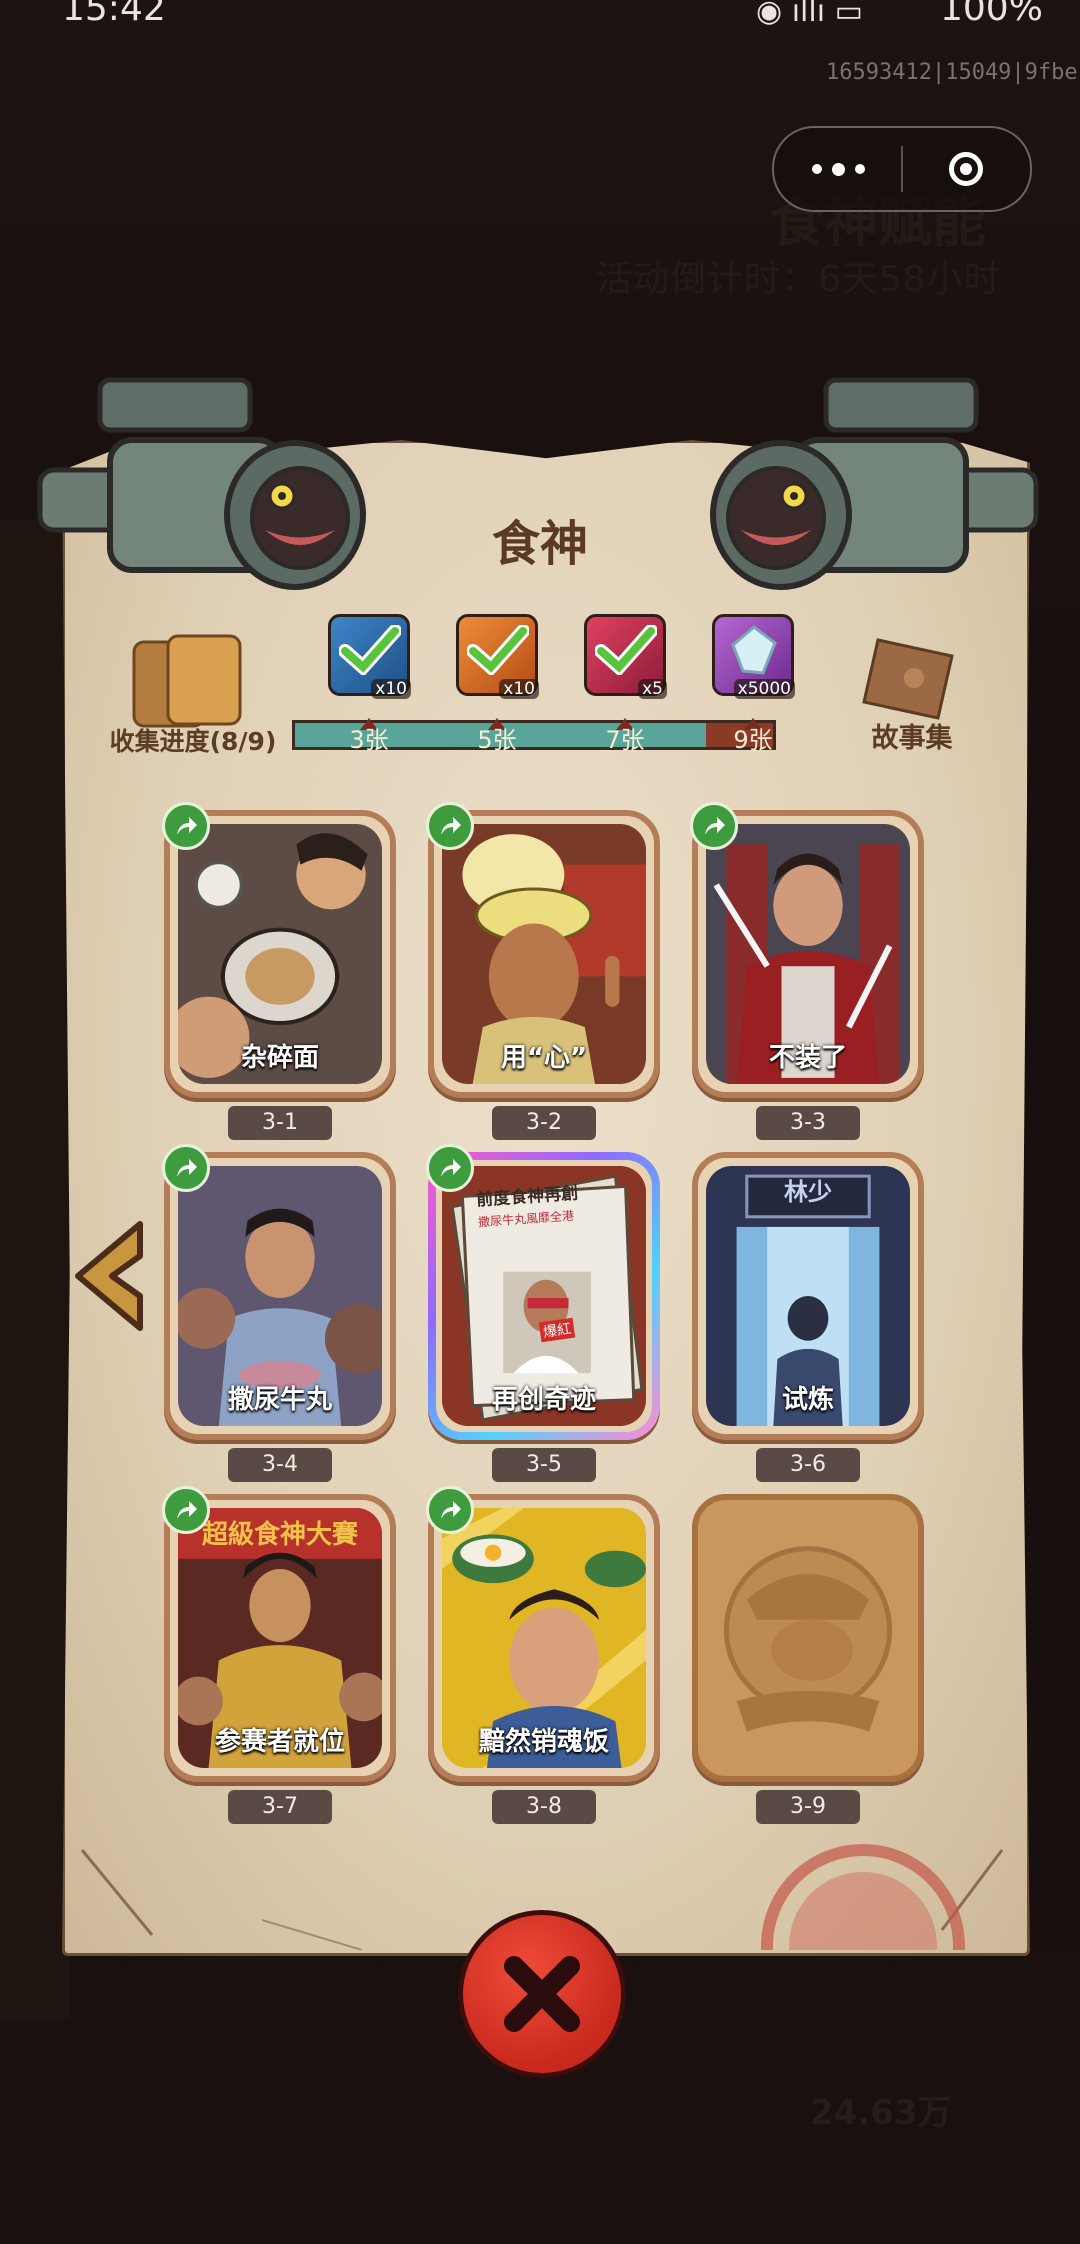 Image resolution: width=1080 pixels, height=2244 pixels. What do you see at coordinates (952, 72) in the screenshot?
I see `build-id: 16593412|15049|9fbe` at bounding box center [952, 72].